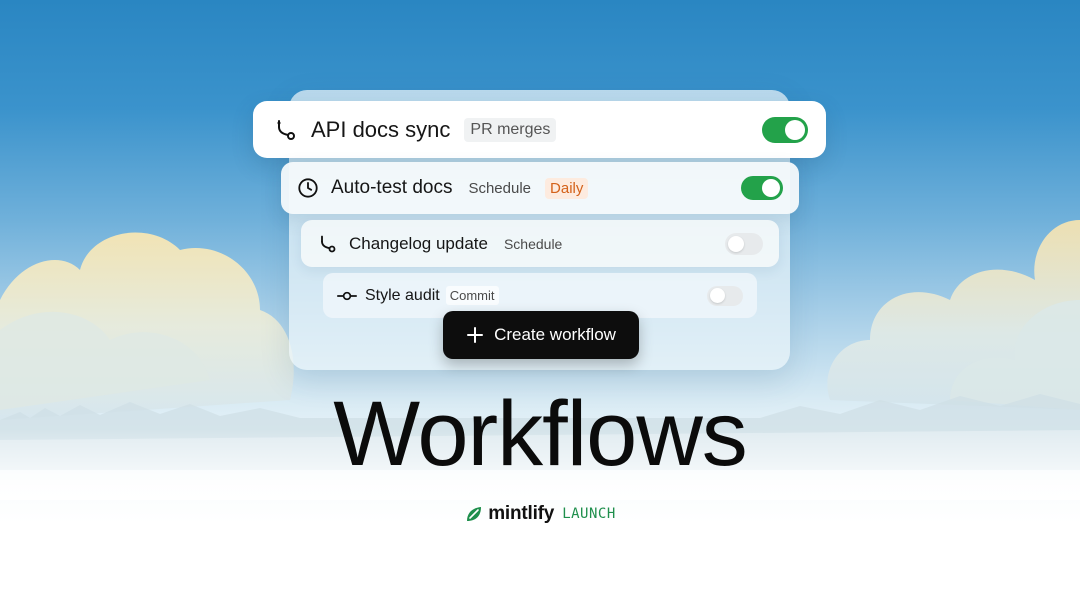 The width and height of the screenshot is (1080, 608). Describe the element at coordinates (521, 513) in the screenshot. I see `brand-wordmark: mintlify` at that location.